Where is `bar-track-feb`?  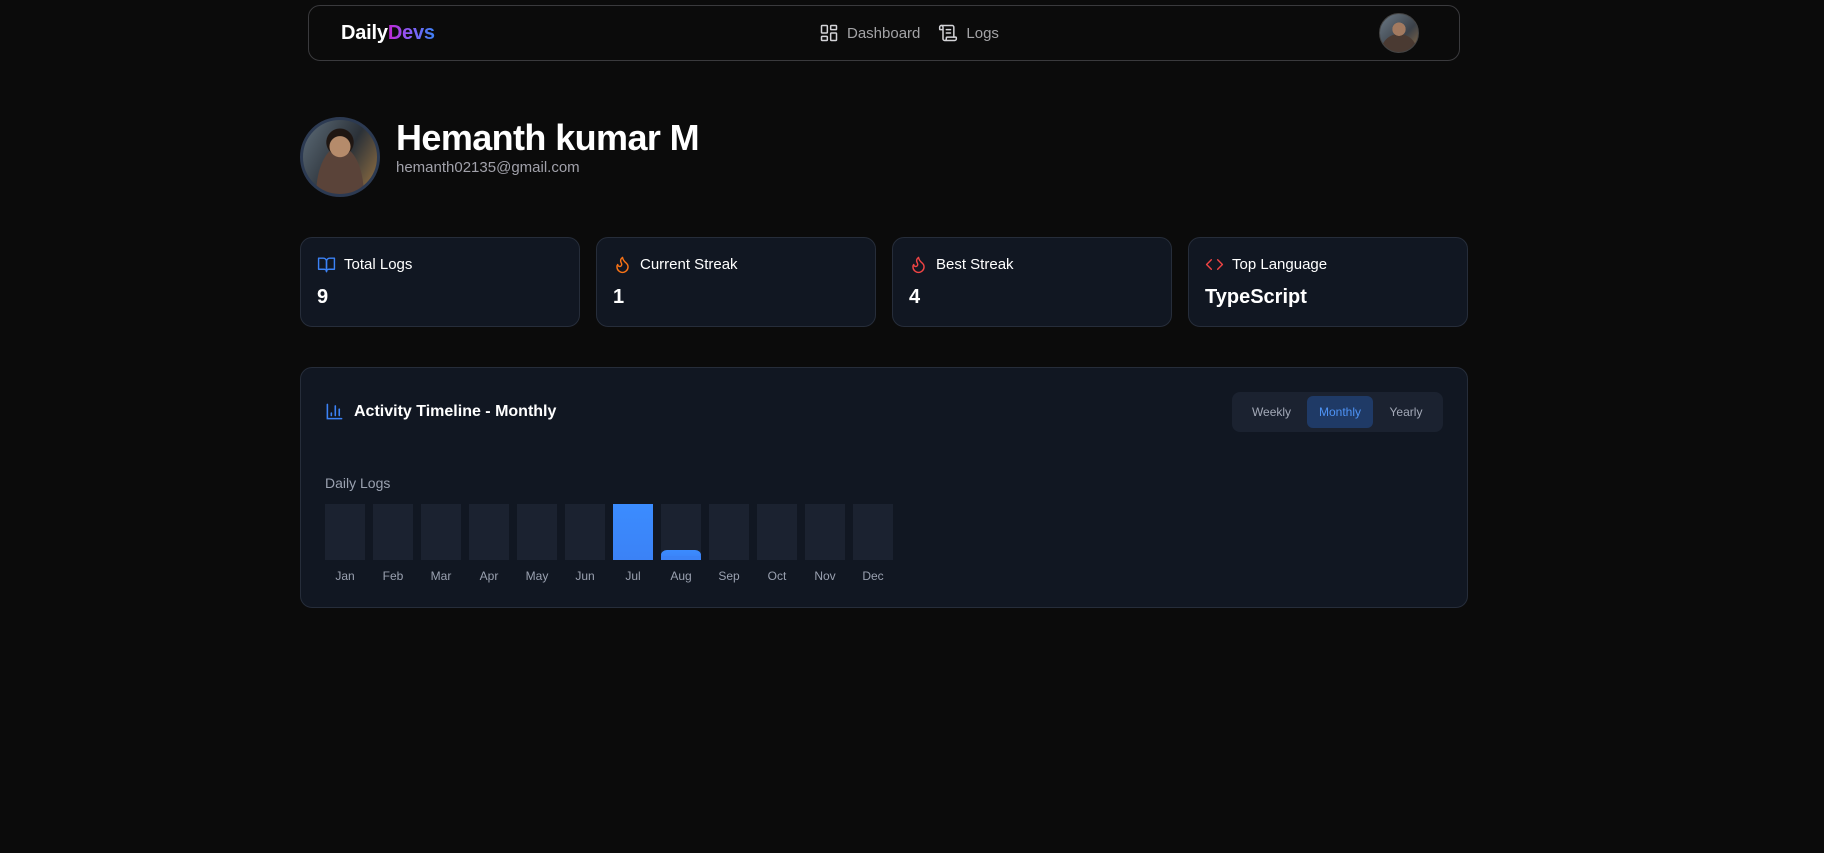
bar-track-feb is located at coordinates (393, 532).